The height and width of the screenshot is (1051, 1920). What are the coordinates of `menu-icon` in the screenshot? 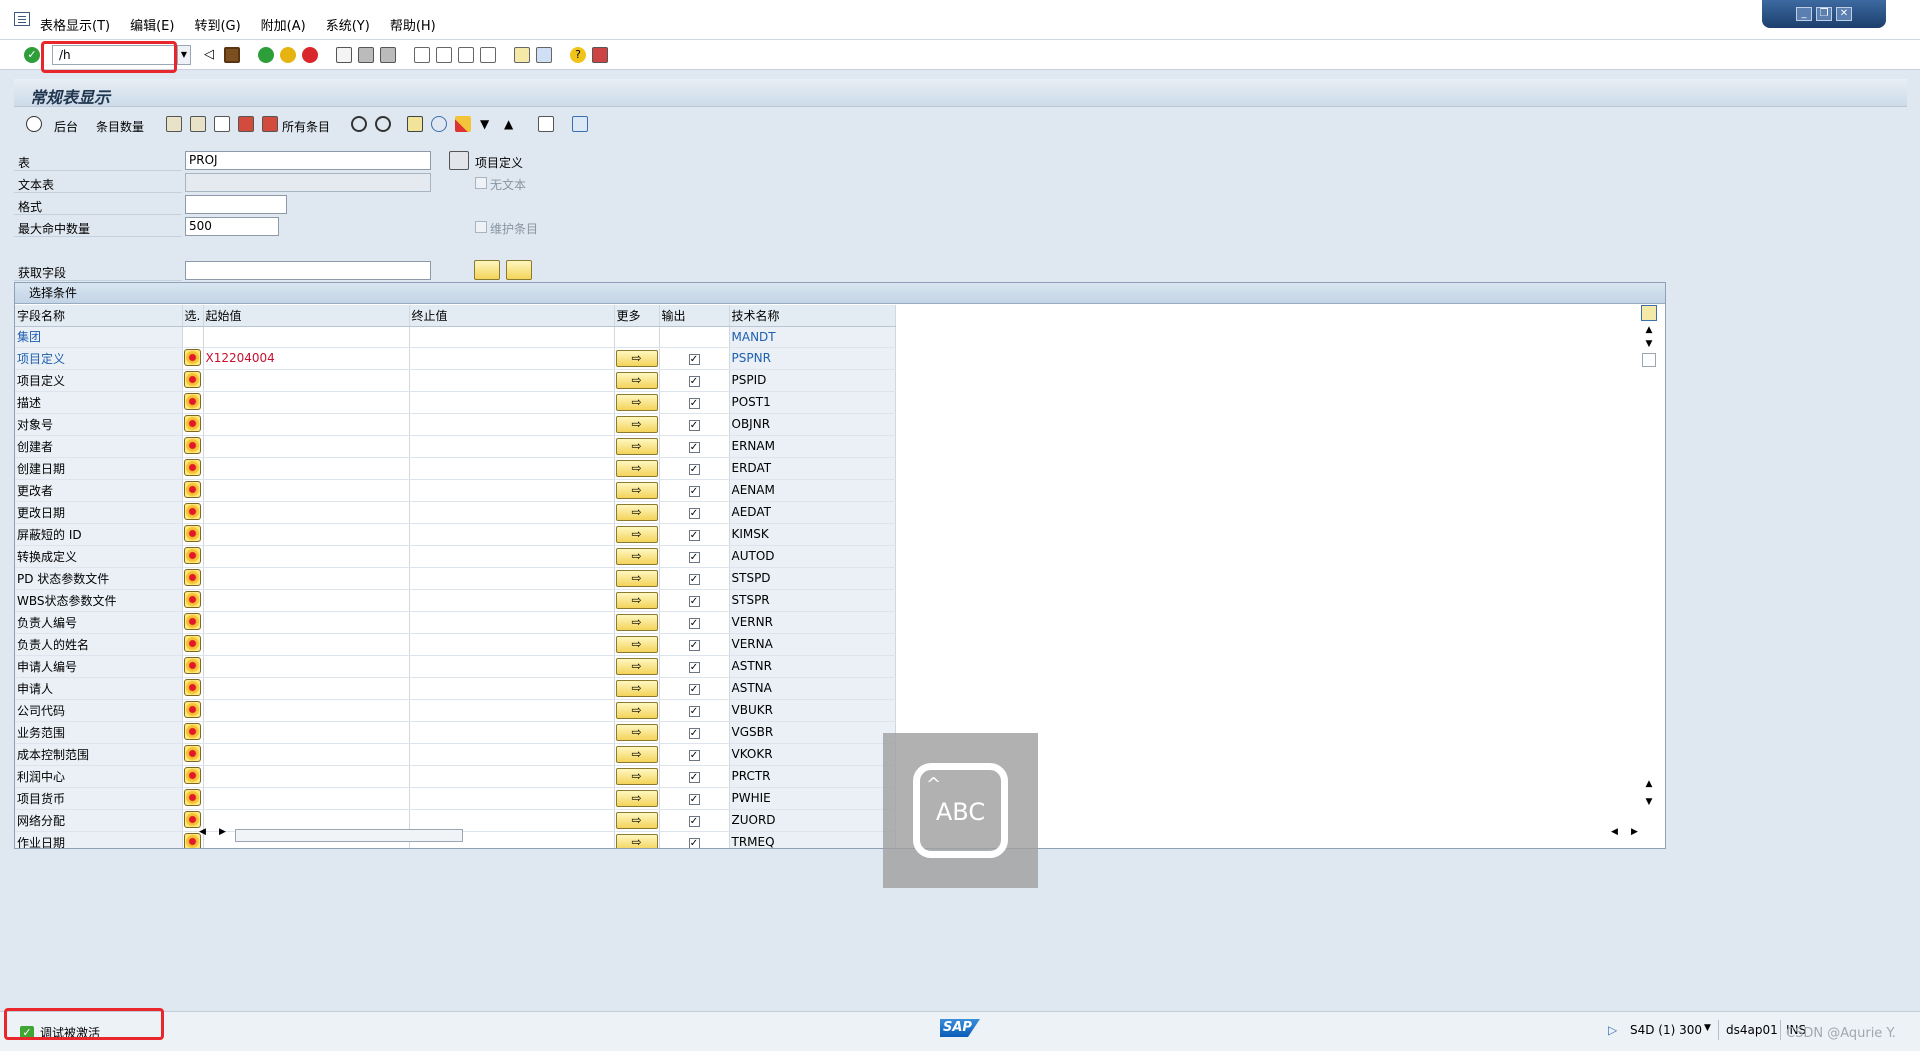 It's located at (22, 19).